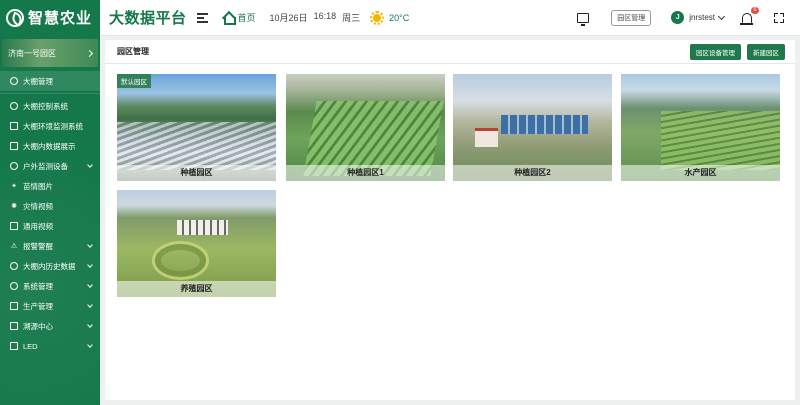  Describe the element at coordinates (365, 173) in the screenshot. I see `park-name: 种植园区1` at that location.